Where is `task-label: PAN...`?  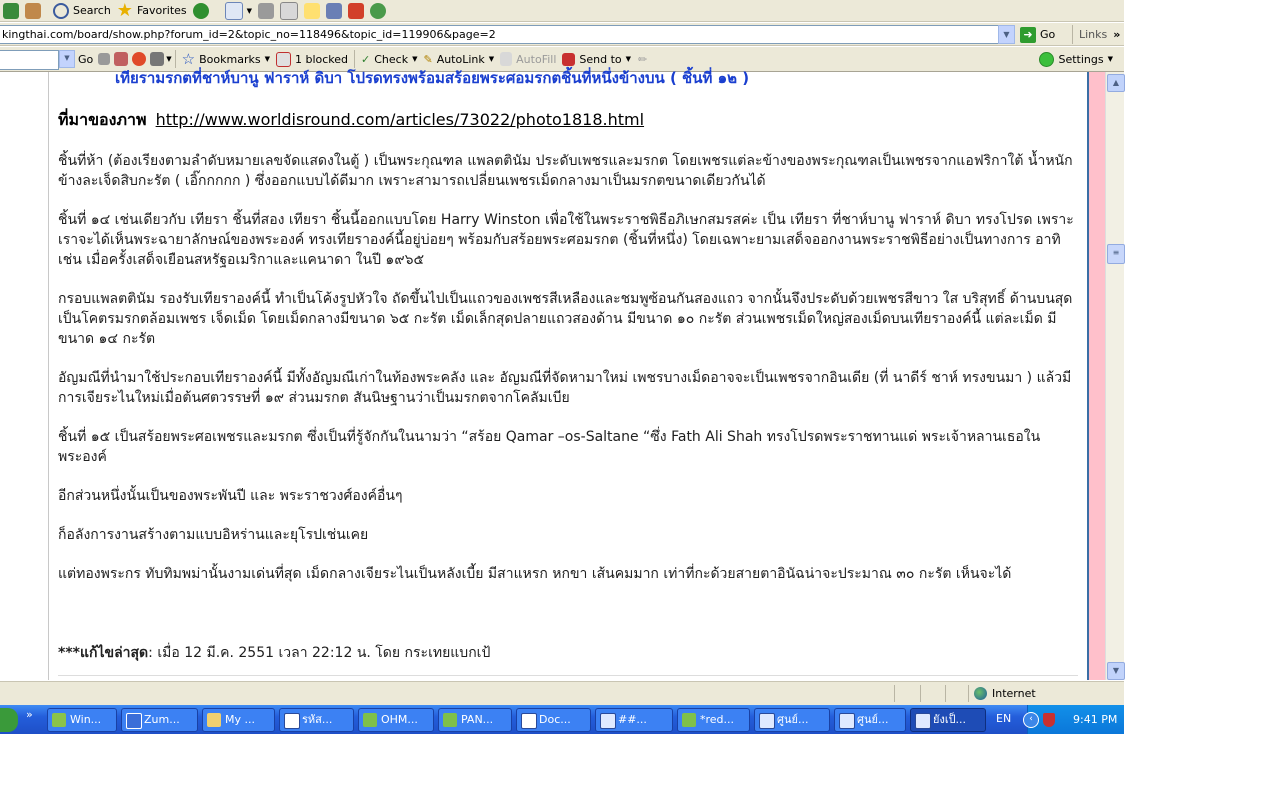 task-label: PAN... is located at coordinates (477, 719).